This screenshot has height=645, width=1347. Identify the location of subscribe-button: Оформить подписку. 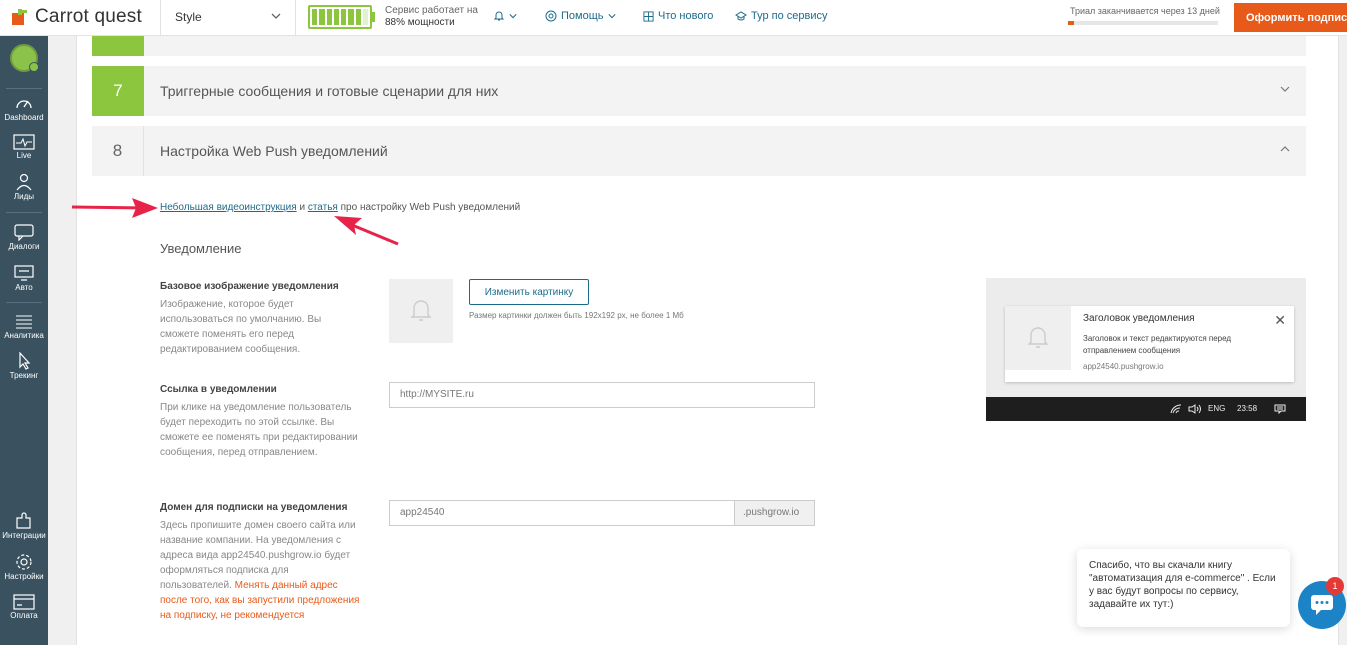
(1290, 17).